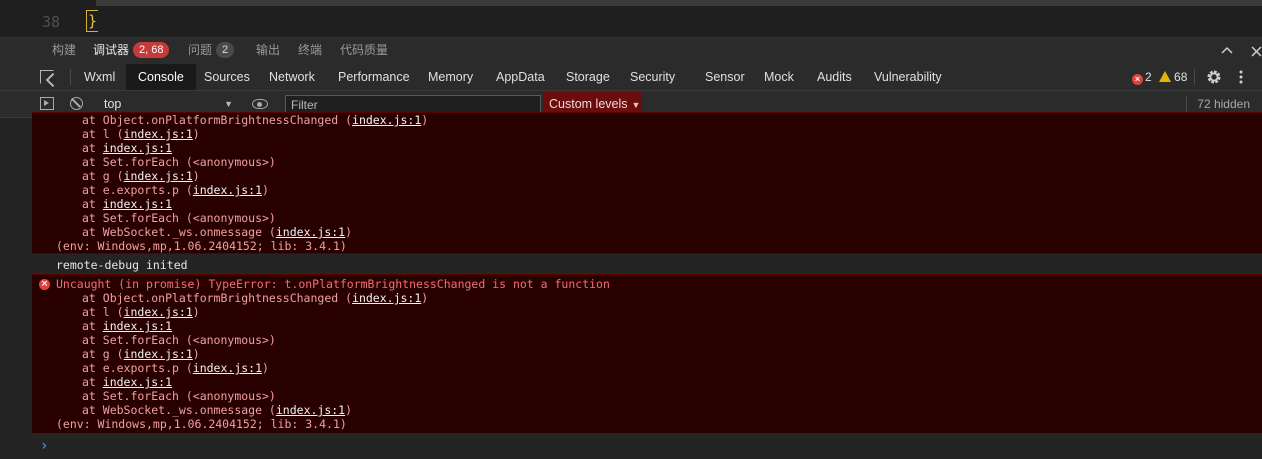  Describe the element at coordinates (113, 104) in the screenshot. I see `context-value: top` at that location.